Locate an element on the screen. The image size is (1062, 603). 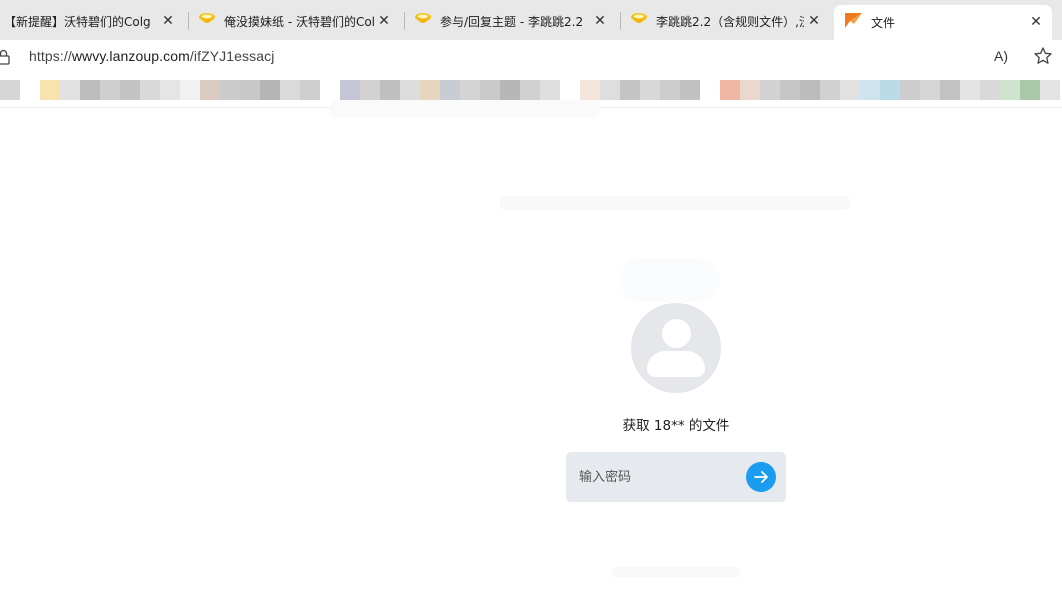
tab-3: 参与/回复主题 - 李跳跳2.2（ ✕ is located at coordinates (514, 21).